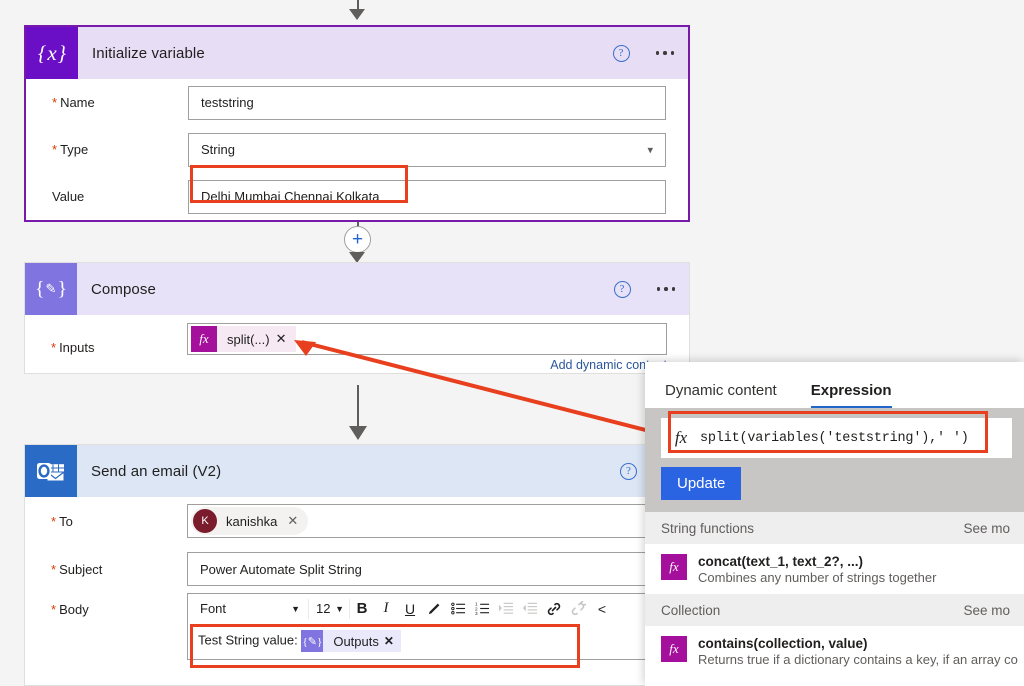  What do you see at coordinates (148, 53) in the screenshot?
I see `card-title-initialize-variable: Initialize variable` at bounding box center [148, 53].